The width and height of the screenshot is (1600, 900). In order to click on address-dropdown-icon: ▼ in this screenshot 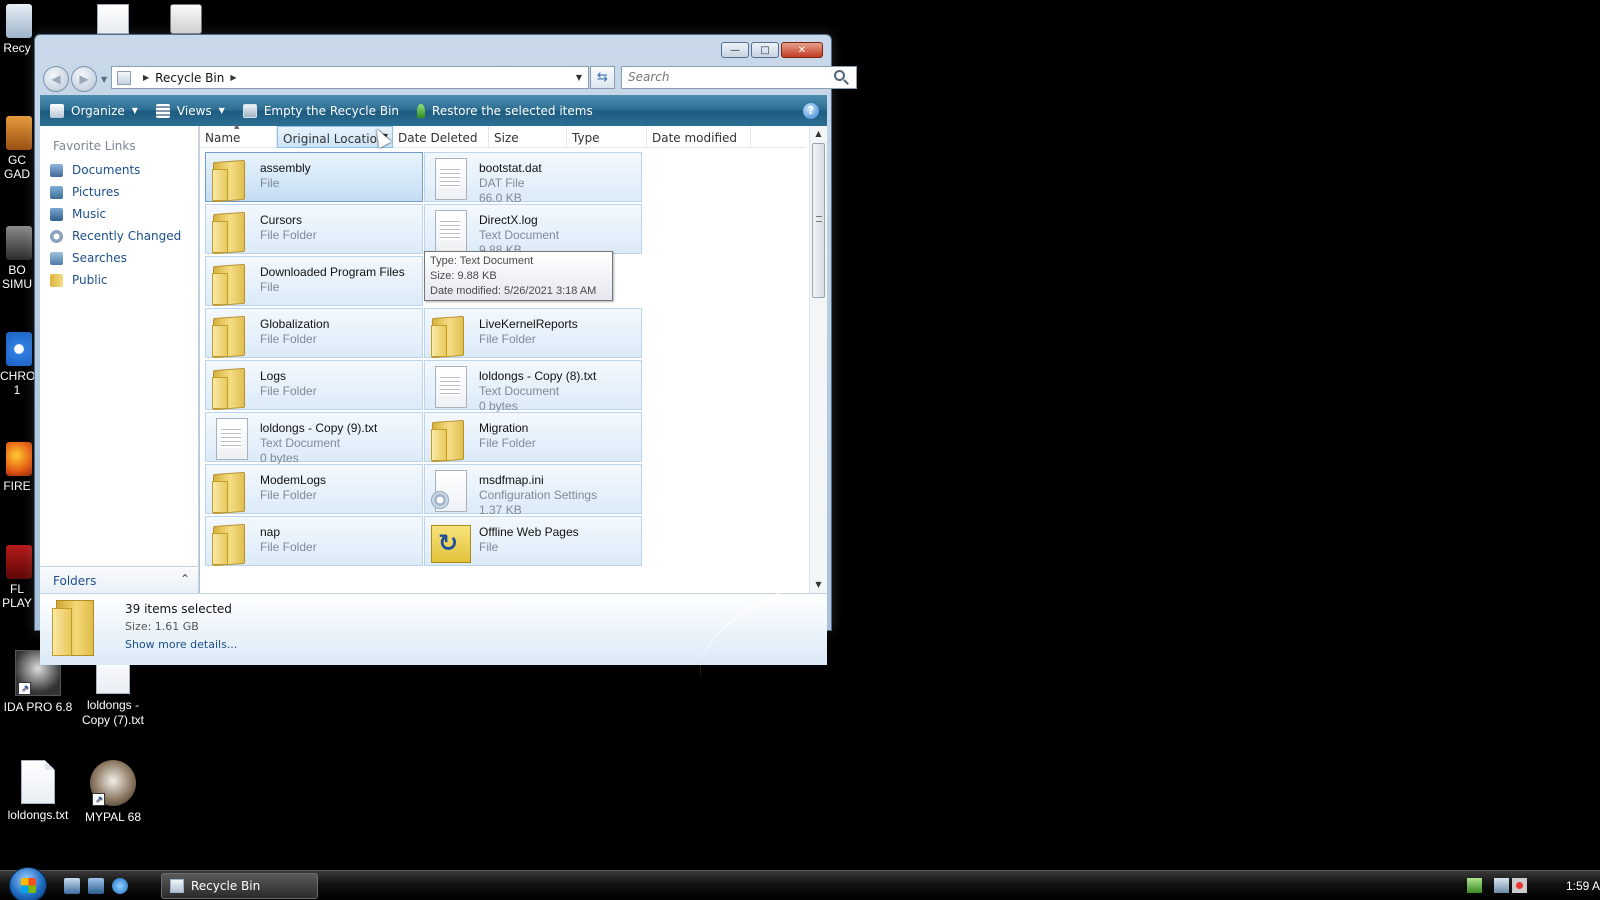, I will do `click(579, 77)`.